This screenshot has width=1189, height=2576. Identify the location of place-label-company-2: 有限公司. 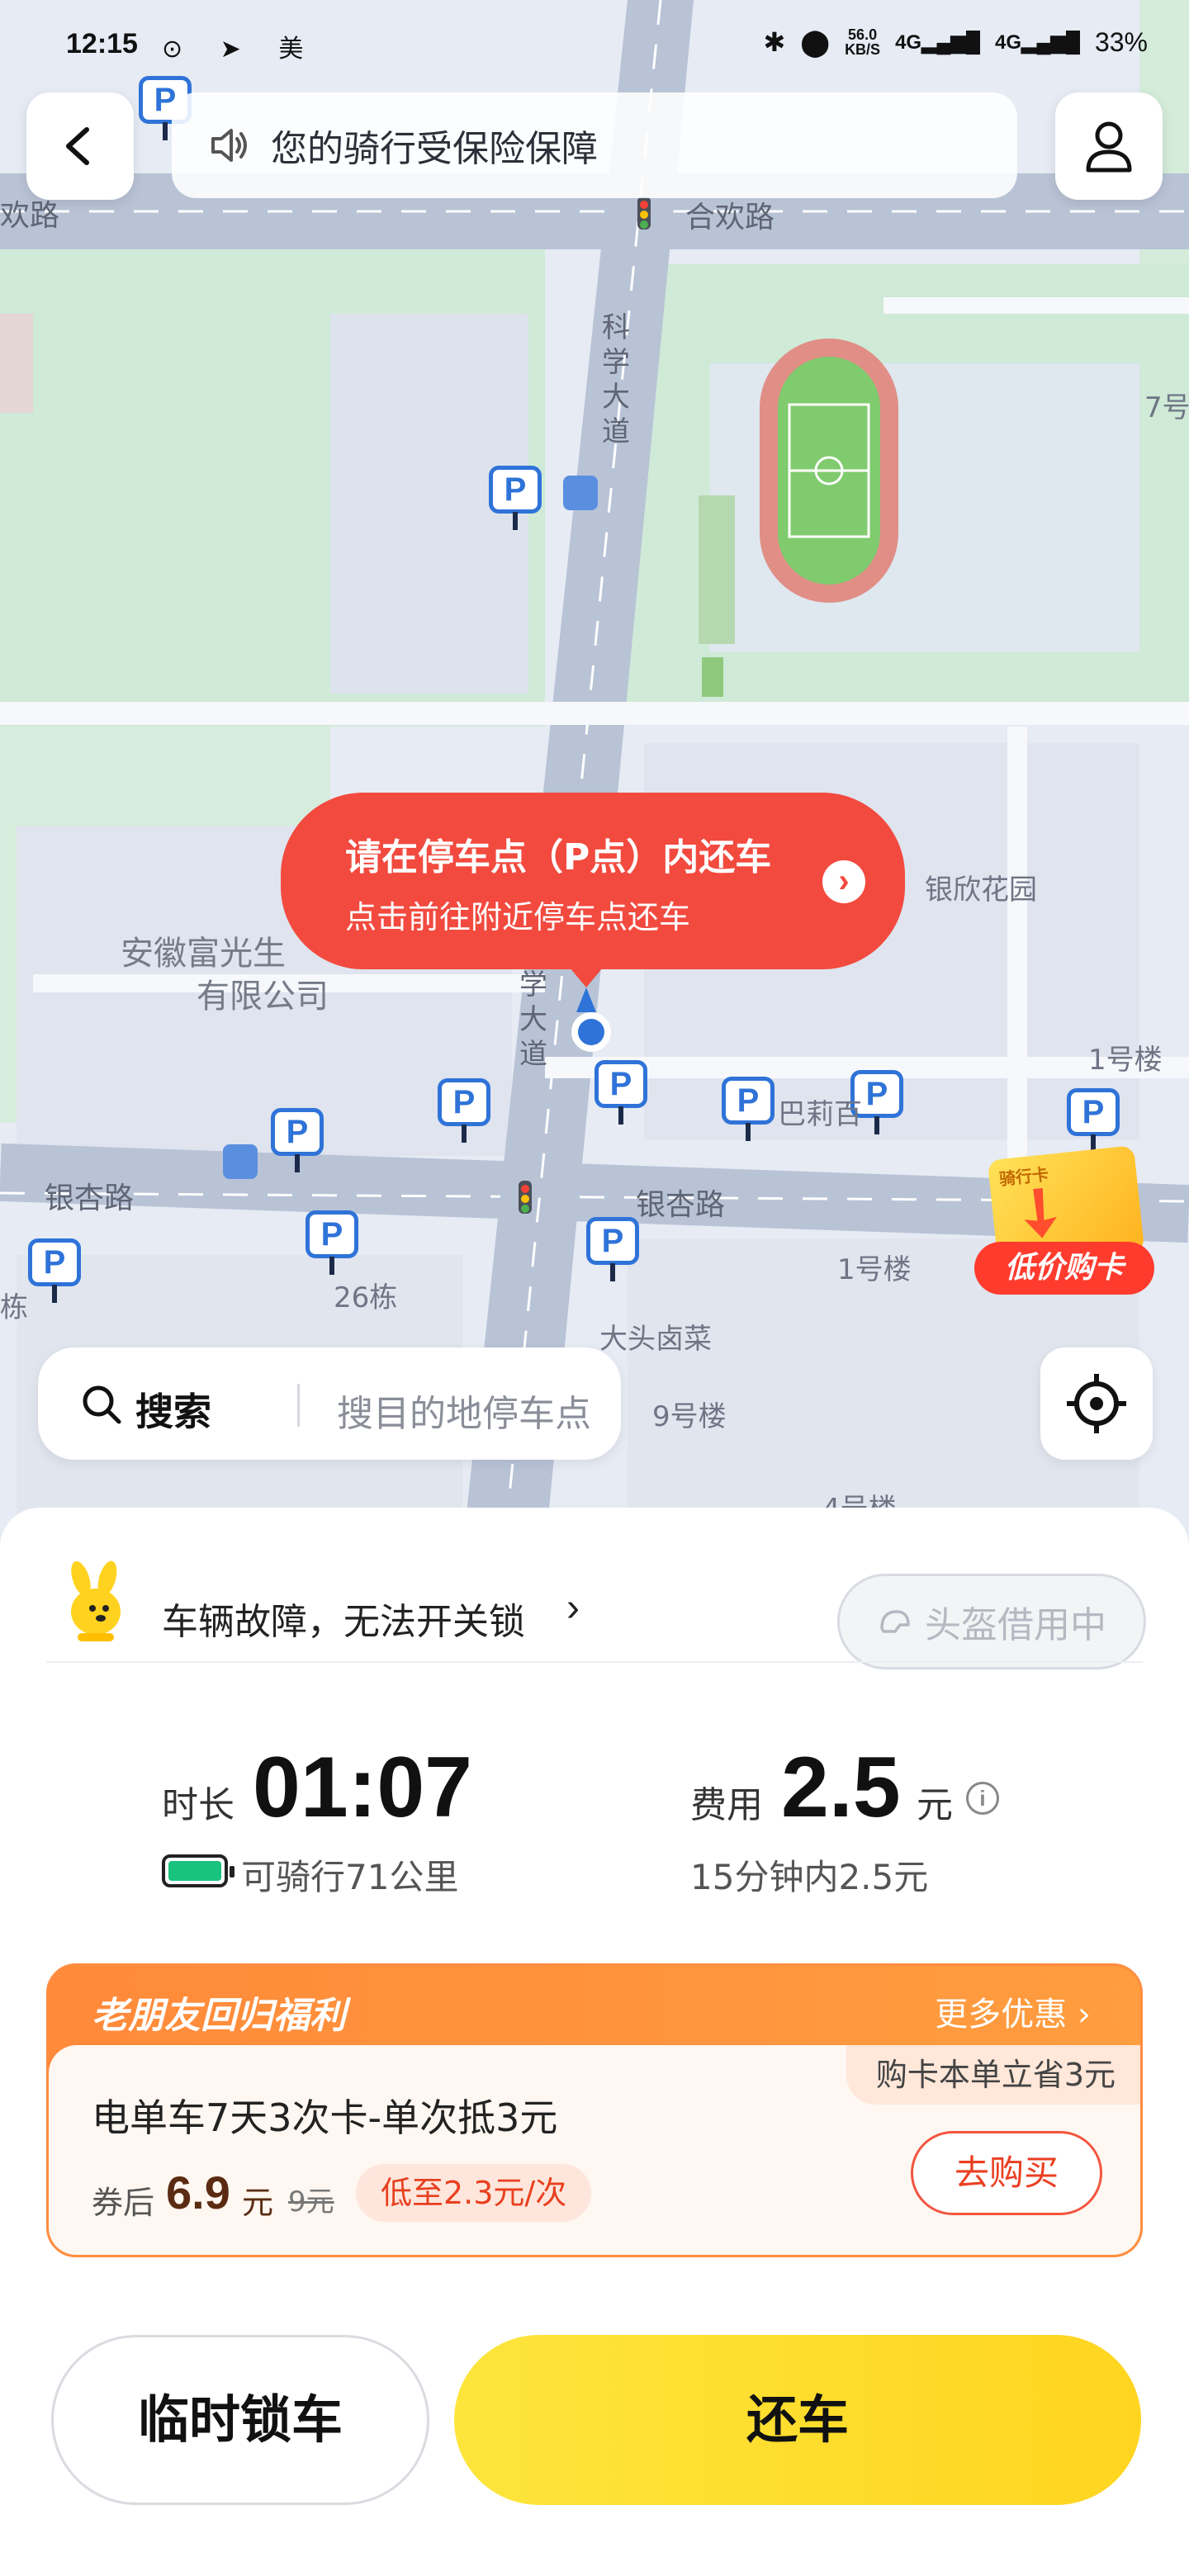
(263, 997).